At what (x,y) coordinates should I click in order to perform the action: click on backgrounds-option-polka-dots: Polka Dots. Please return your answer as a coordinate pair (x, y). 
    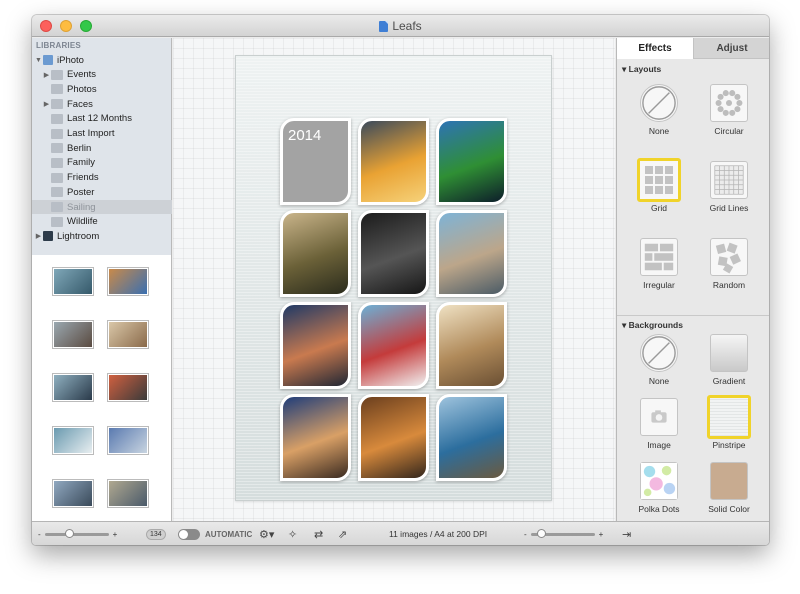
    Looking at the image, I should click on (659, 488).